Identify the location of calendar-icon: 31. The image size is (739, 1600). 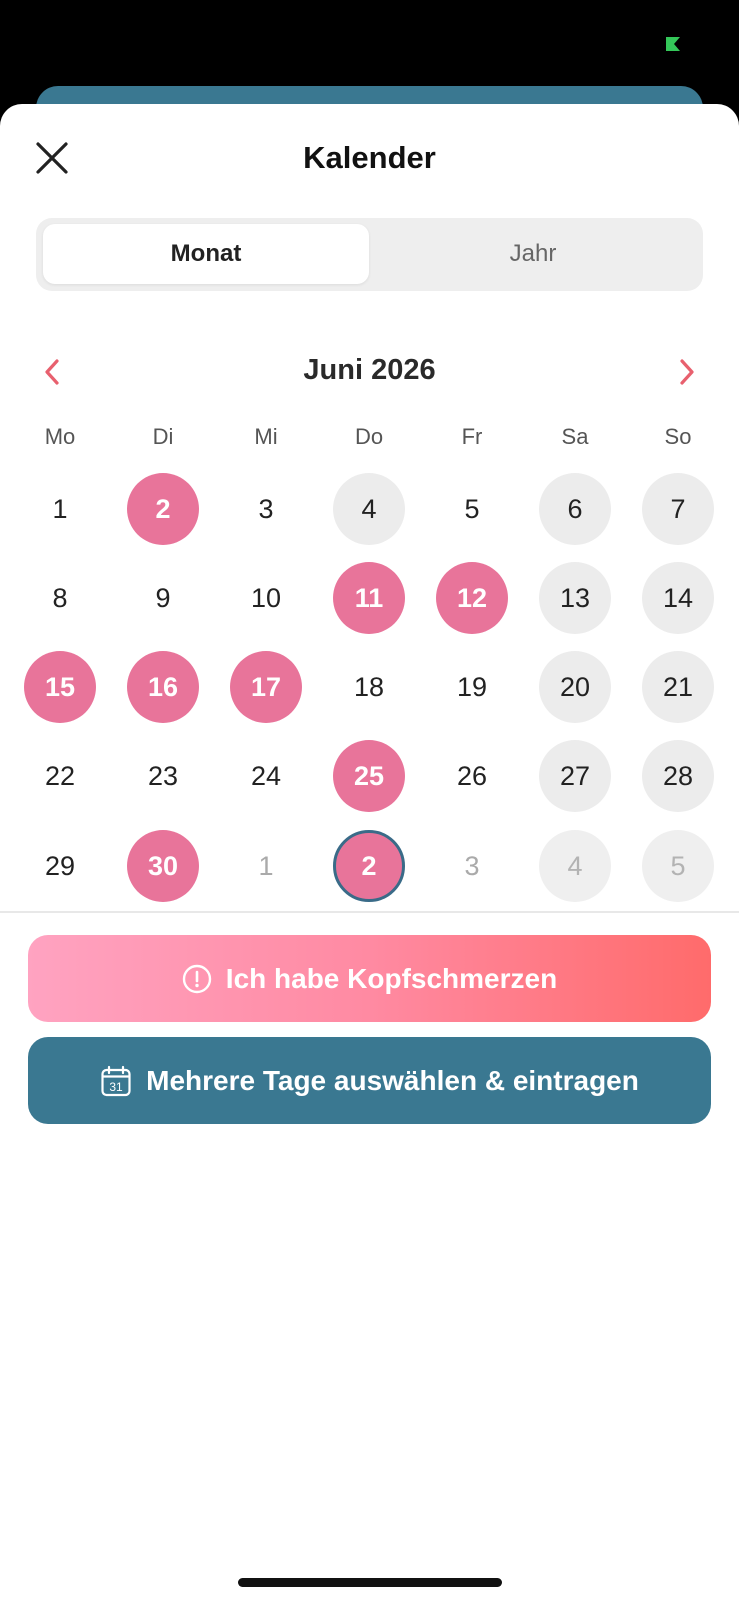
(116, 1080).